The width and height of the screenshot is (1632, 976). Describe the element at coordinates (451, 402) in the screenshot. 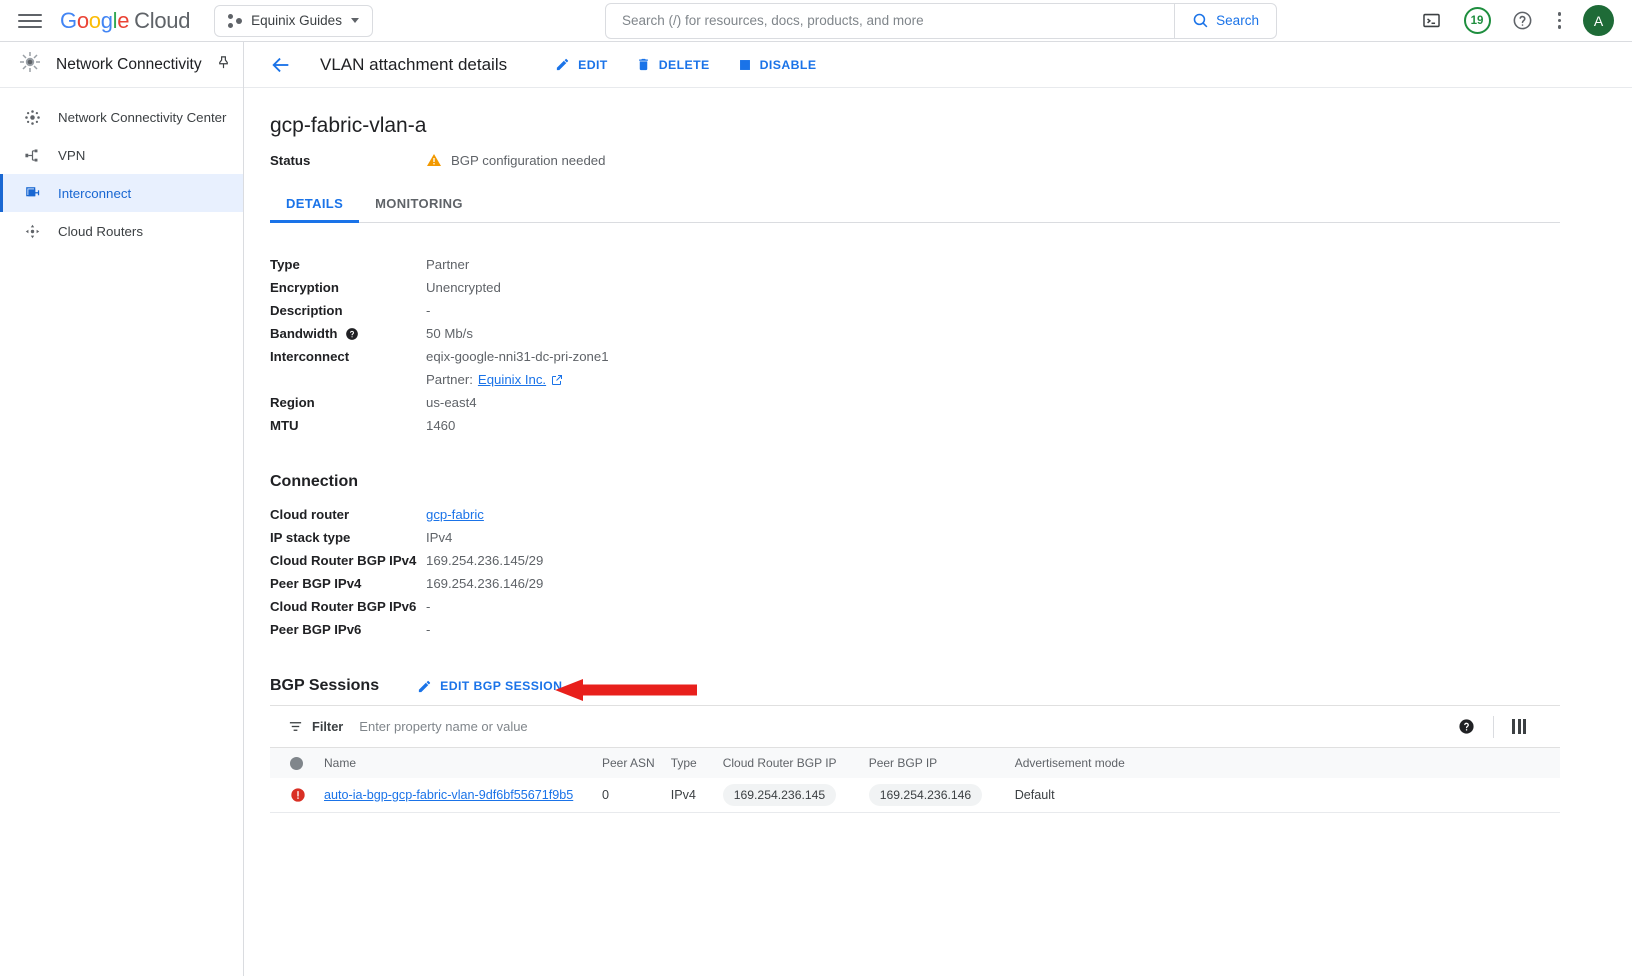

I see `detail-value: us-east4` at that location.